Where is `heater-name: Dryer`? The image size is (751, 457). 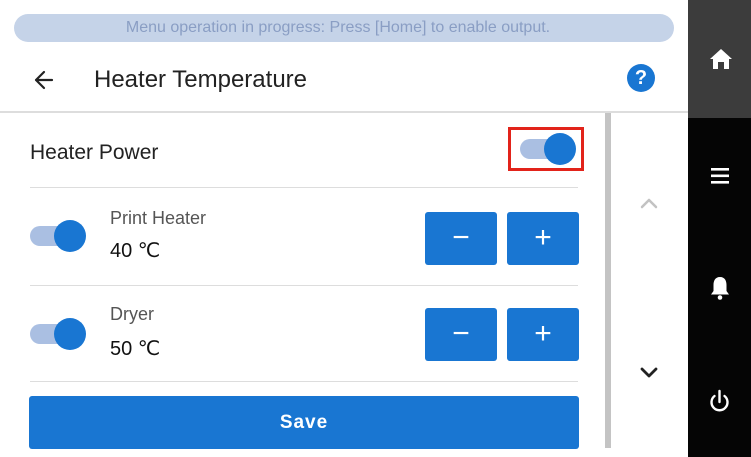
heater-name: Dryer is located at coordinates (132, 314).